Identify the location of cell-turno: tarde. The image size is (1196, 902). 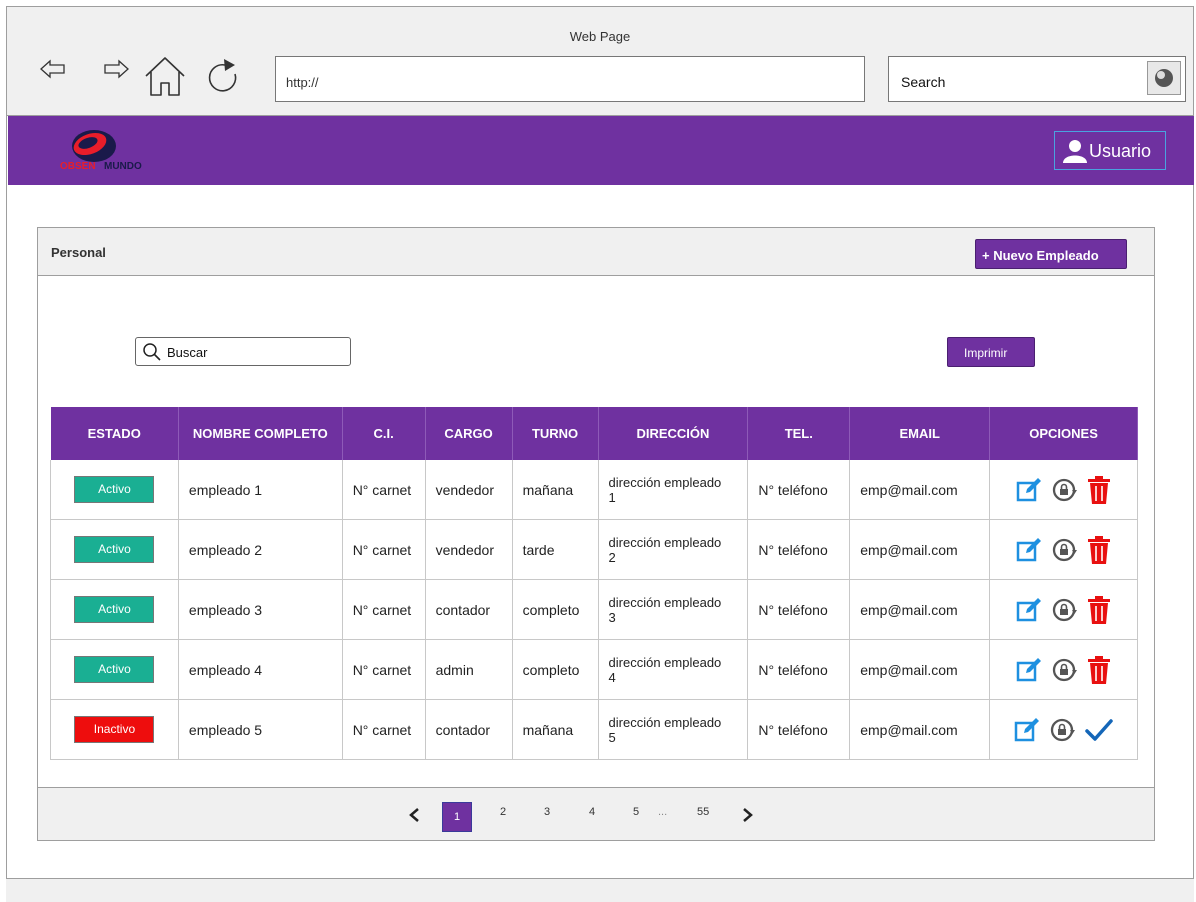
(555, 549).